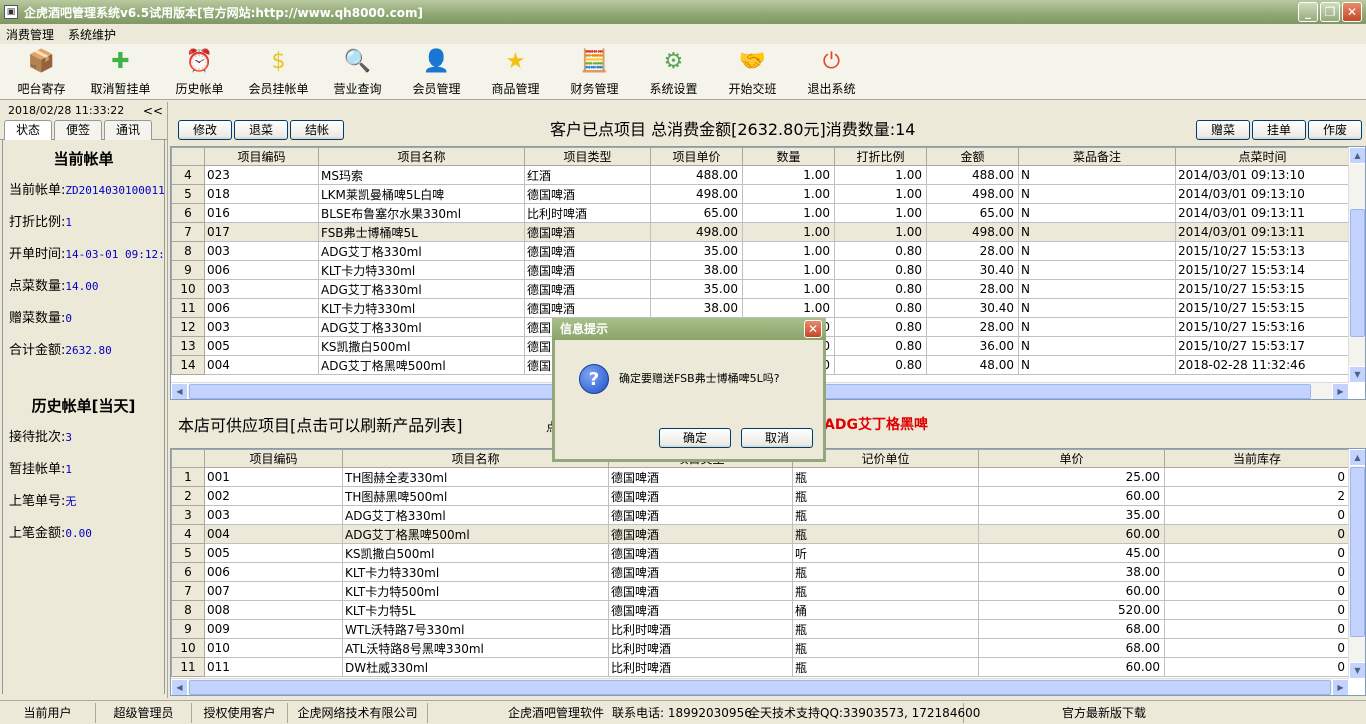 This screenshot has height=724, width=1366. What do you see at coordinates (760, 591) in the screenshot?
I see `table-row: 7 007 KLT卡力特500ml 德国啤酒瓶 60.00 0` at bounding box center [760, 591].